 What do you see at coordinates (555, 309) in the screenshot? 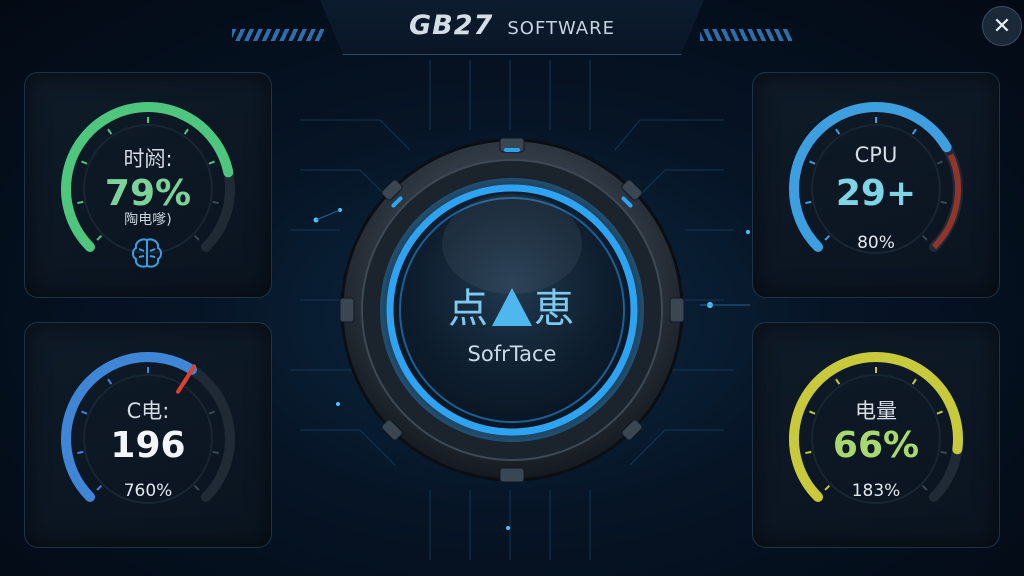
I see `center-right-char: 恵` at bounding box center [555, 309].